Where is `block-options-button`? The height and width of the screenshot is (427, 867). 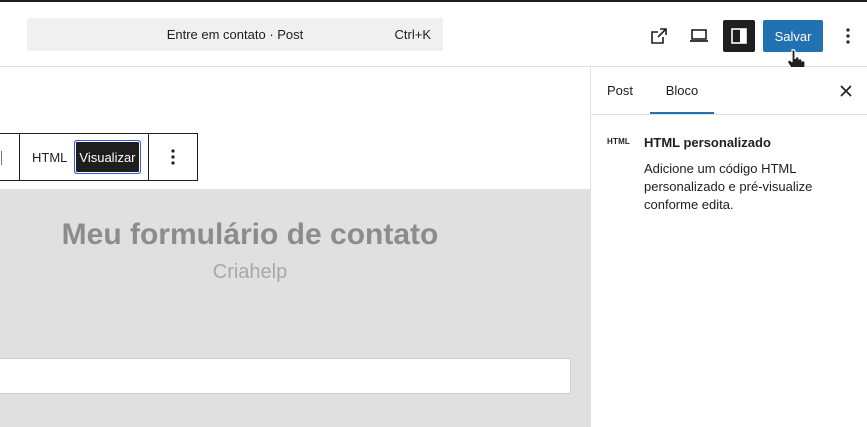 block-options-button is located at coordinates (173, 157).